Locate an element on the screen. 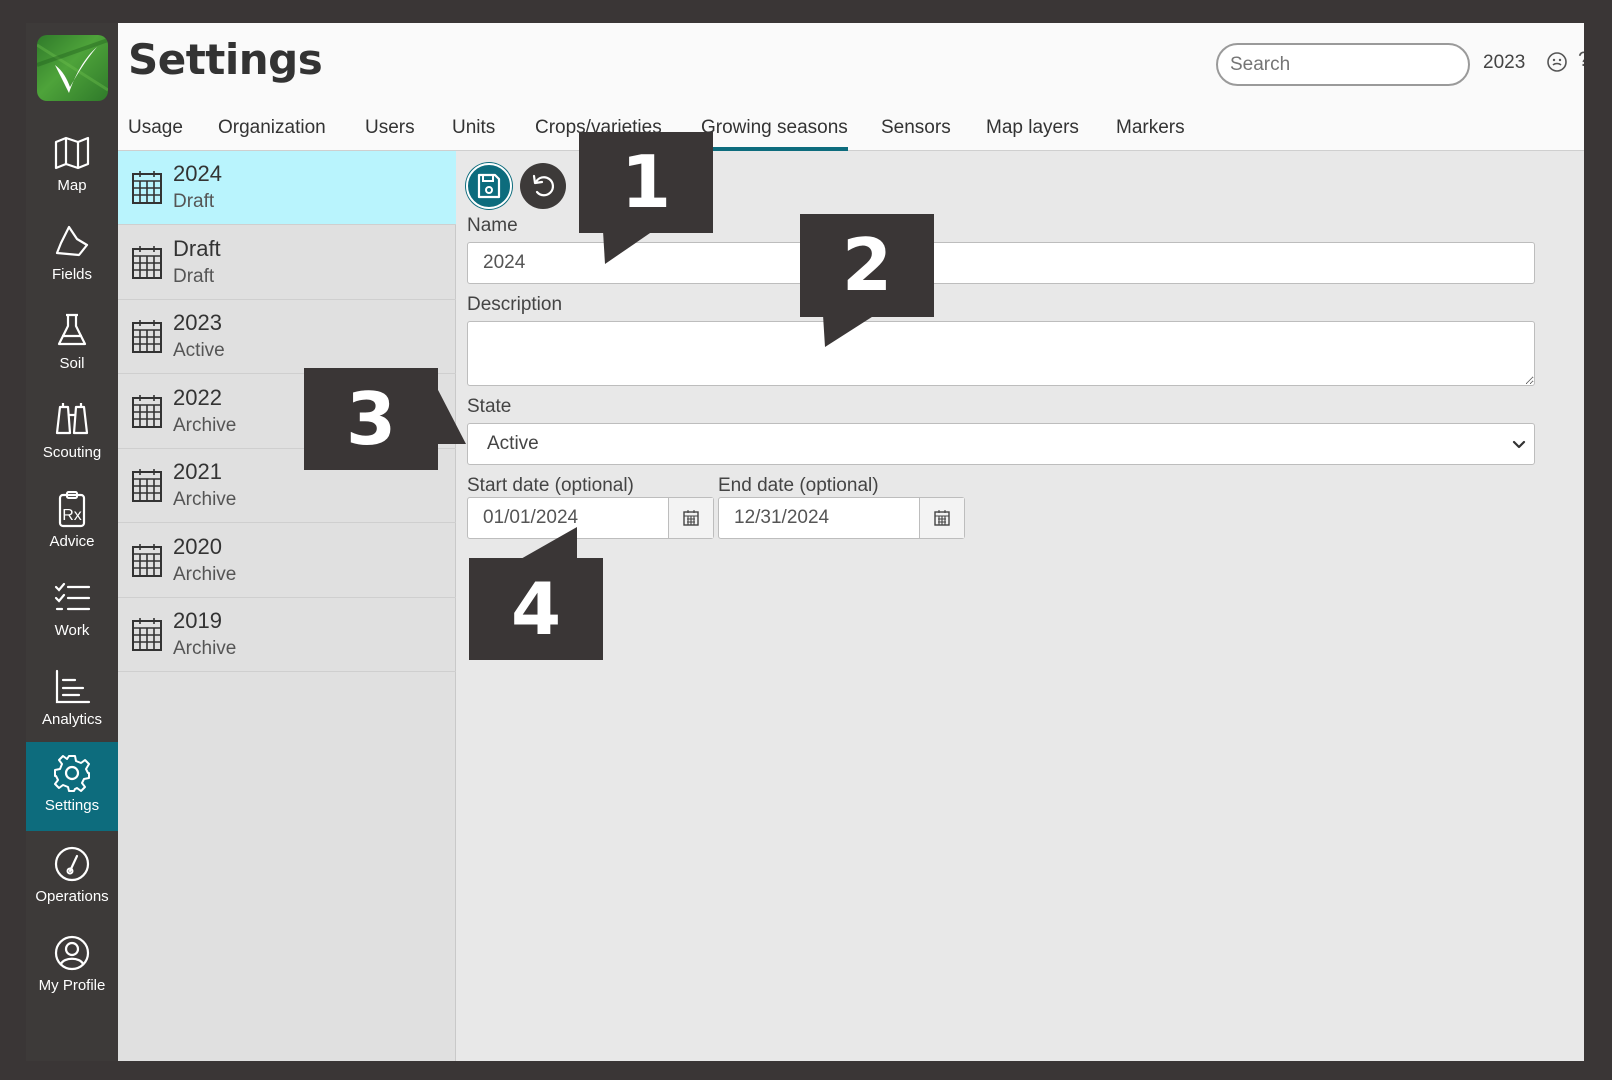 Image resolution: width=1612 pixels, height=1080 pixels. nav-label: Scouting is located at coordinates (72, 452).